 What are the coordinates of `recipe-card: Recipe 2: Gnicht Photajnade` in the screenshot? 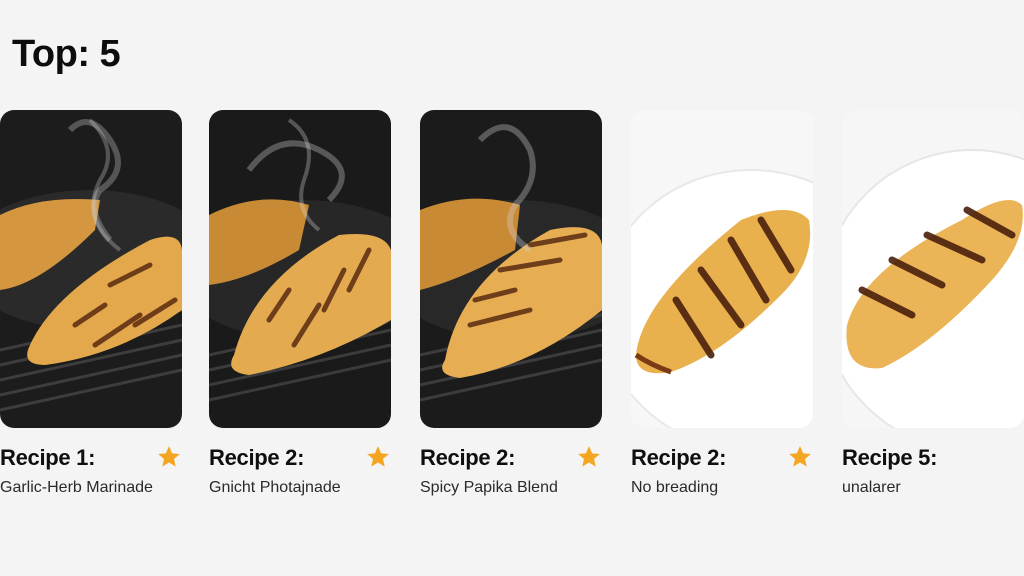 It's located at (300, 303).